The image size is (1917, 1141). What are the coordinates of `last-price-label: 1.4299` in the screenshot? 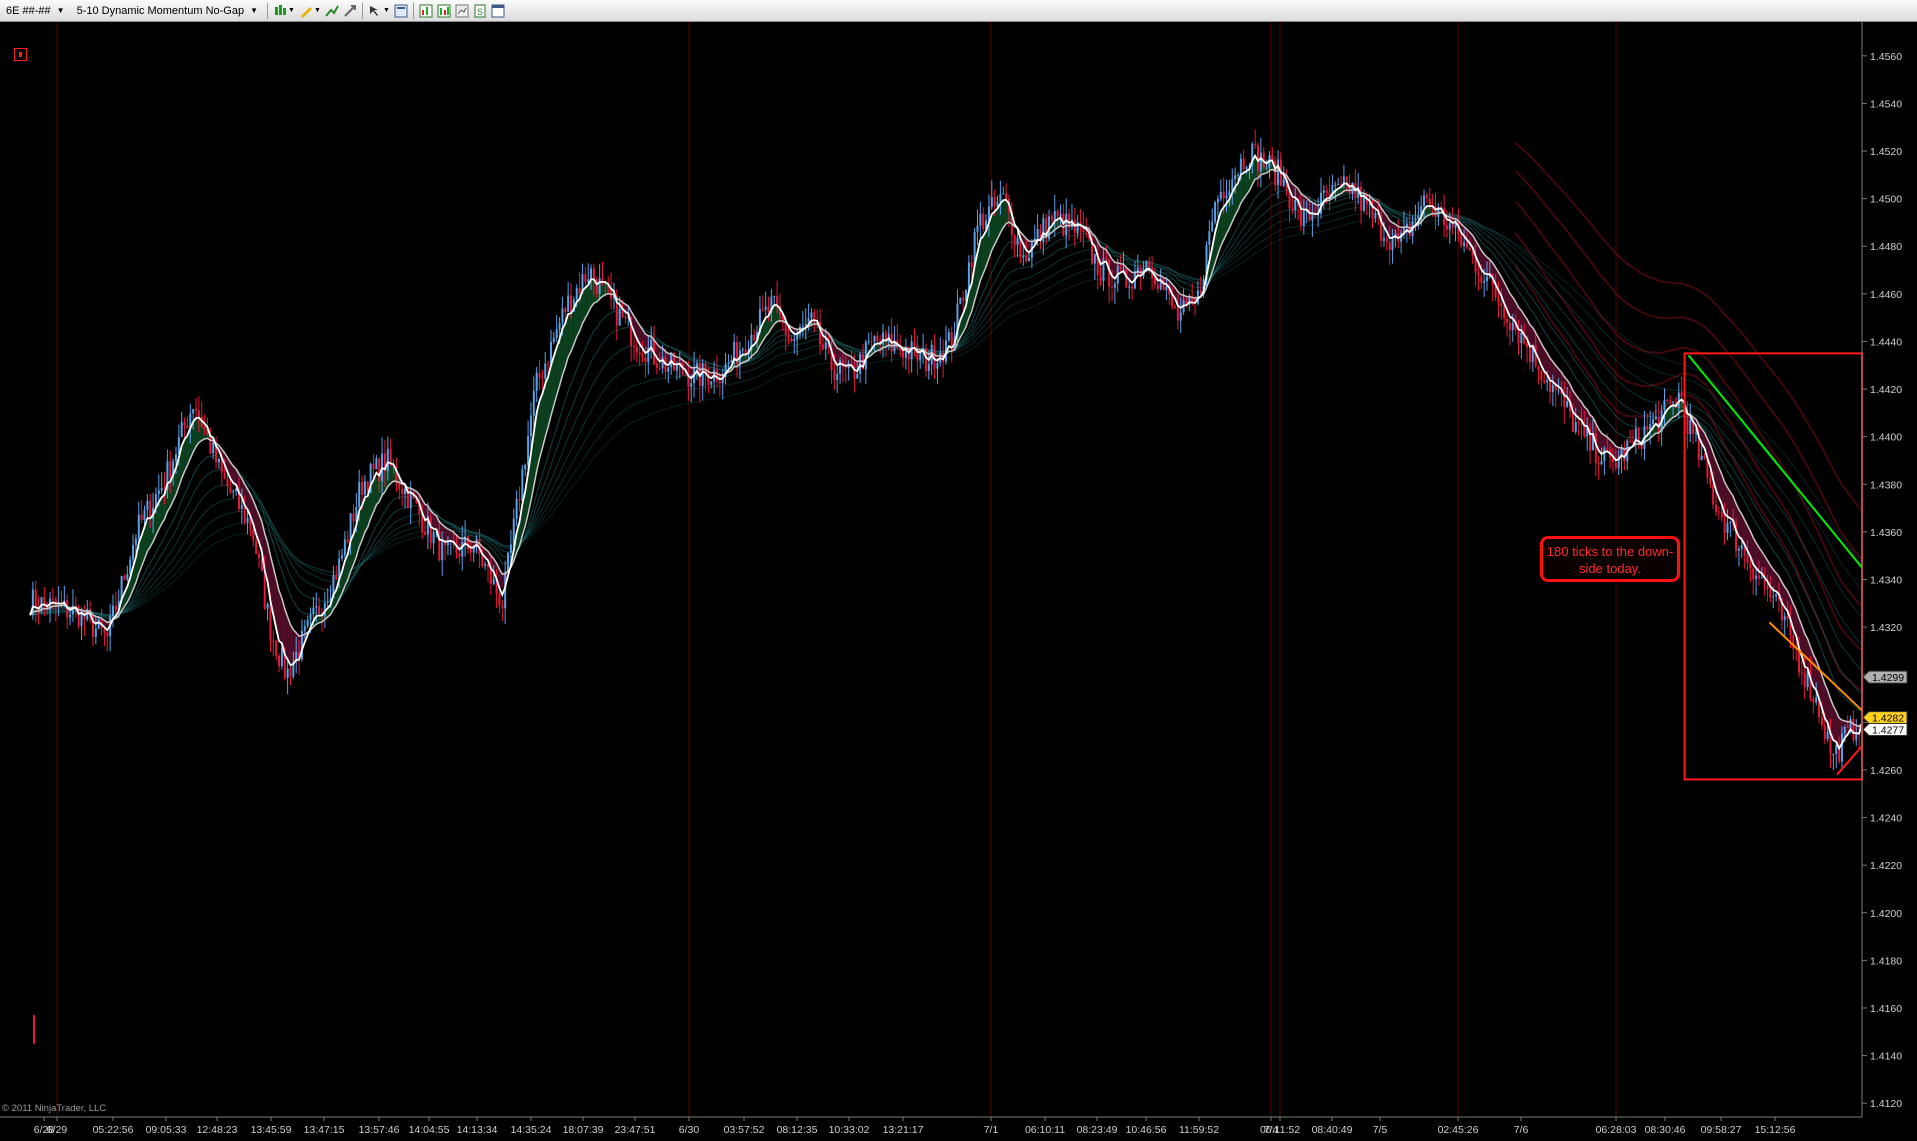 It's located at (1888, 678).